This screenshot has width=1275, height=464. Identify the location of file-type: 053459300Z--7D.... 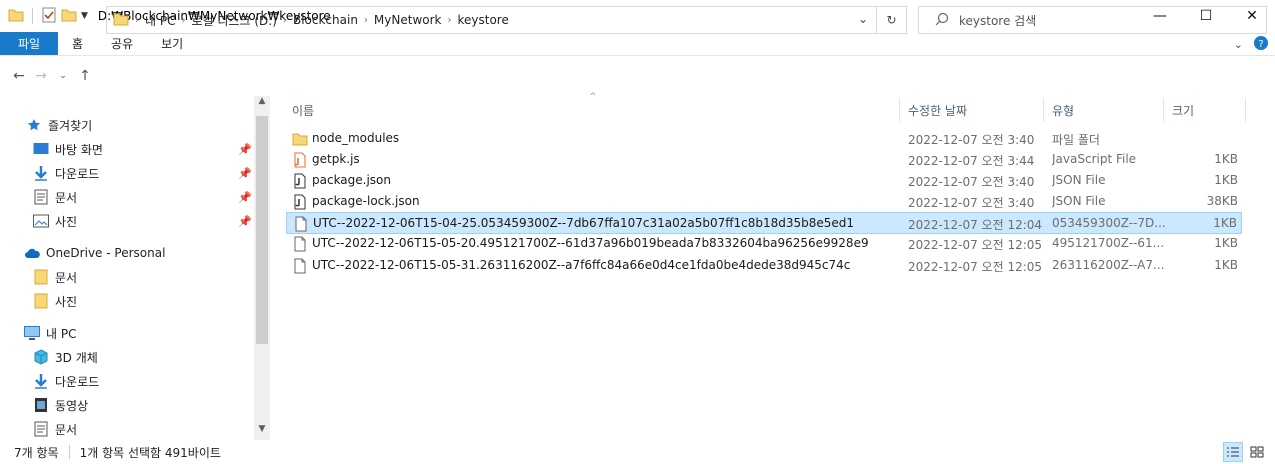
(1109, 223).